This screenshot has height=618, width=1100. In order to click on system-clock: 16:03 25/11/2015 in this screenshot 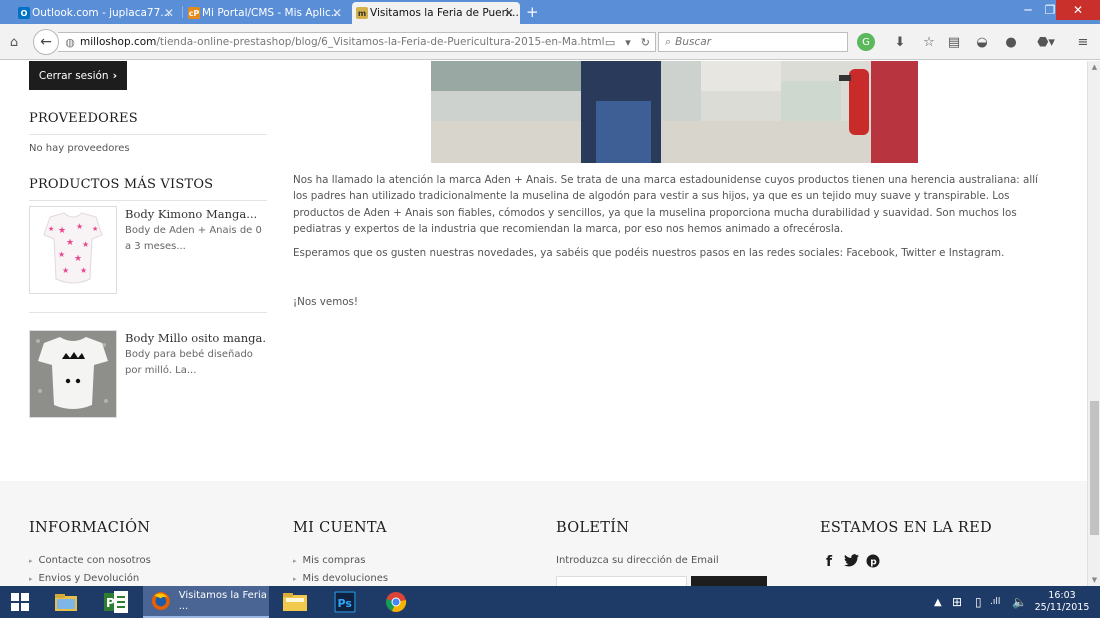, I will do `click(1062, 602)`.